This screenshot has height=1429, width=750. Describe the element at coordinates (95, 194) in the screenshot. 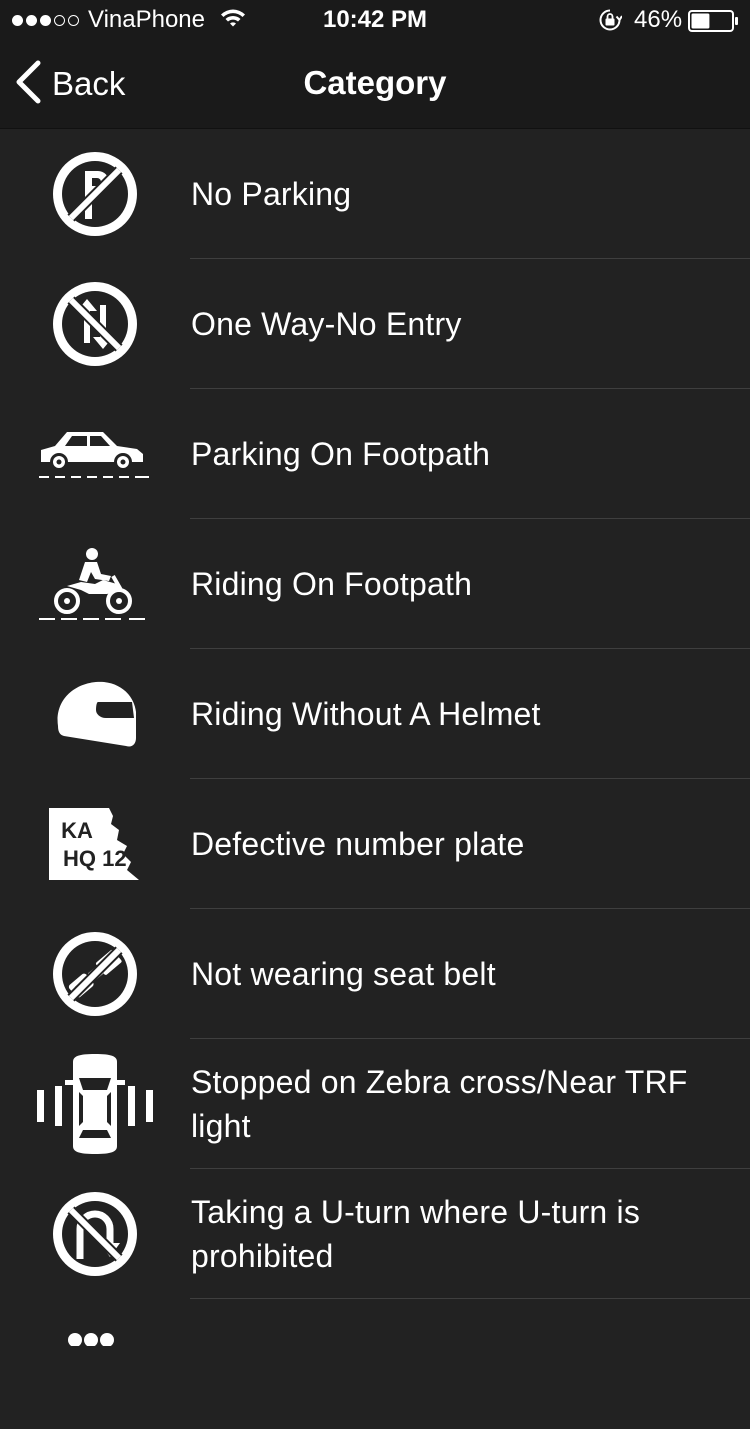

I see `no-parking-icon` at that location.